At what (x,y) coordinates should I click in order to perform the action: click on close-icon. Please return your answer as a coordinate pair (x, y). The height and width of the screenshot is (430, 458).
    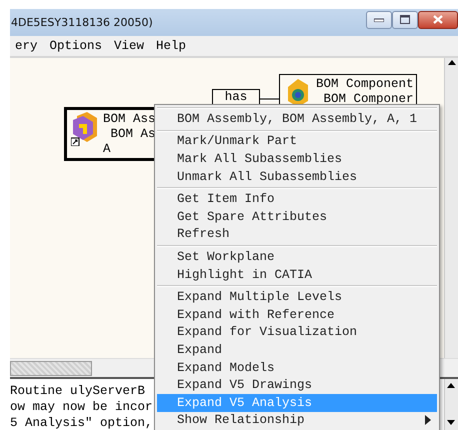
    Looking at the image, I should click on (438, 19).